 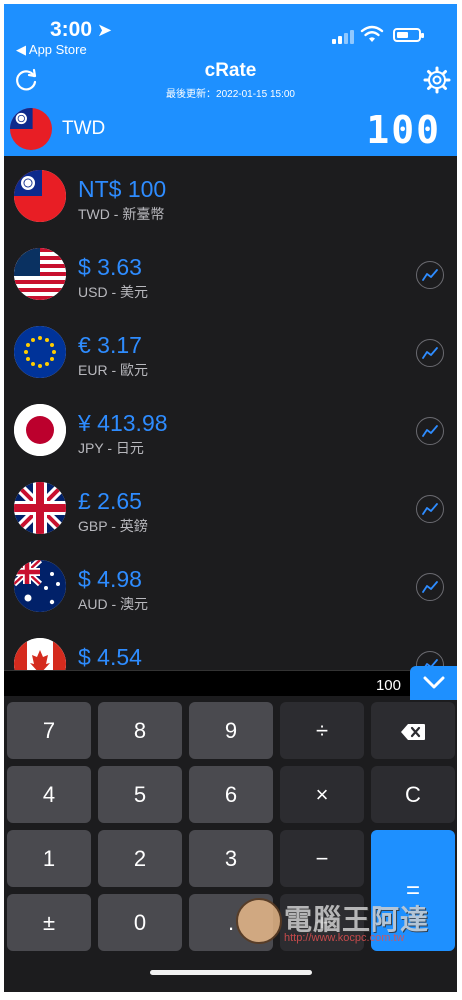 What do you see at coordinates (322, 730) in the screenshot?
I see `key-divide: ÷` at bounding box center [322, 730].